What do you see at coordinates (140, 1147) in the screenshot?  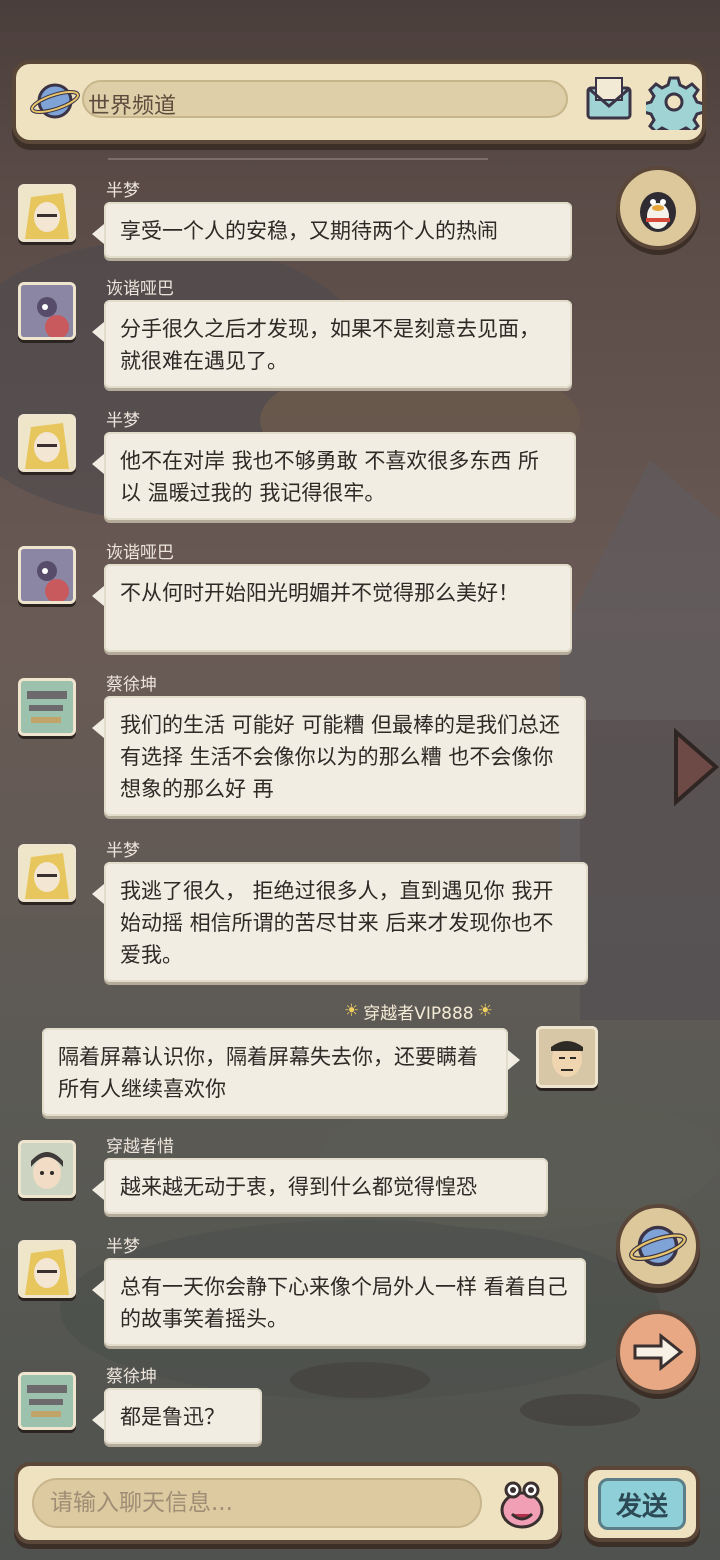 I see `sender-name: 穿越者惜` at bounding box center [140, 1147].